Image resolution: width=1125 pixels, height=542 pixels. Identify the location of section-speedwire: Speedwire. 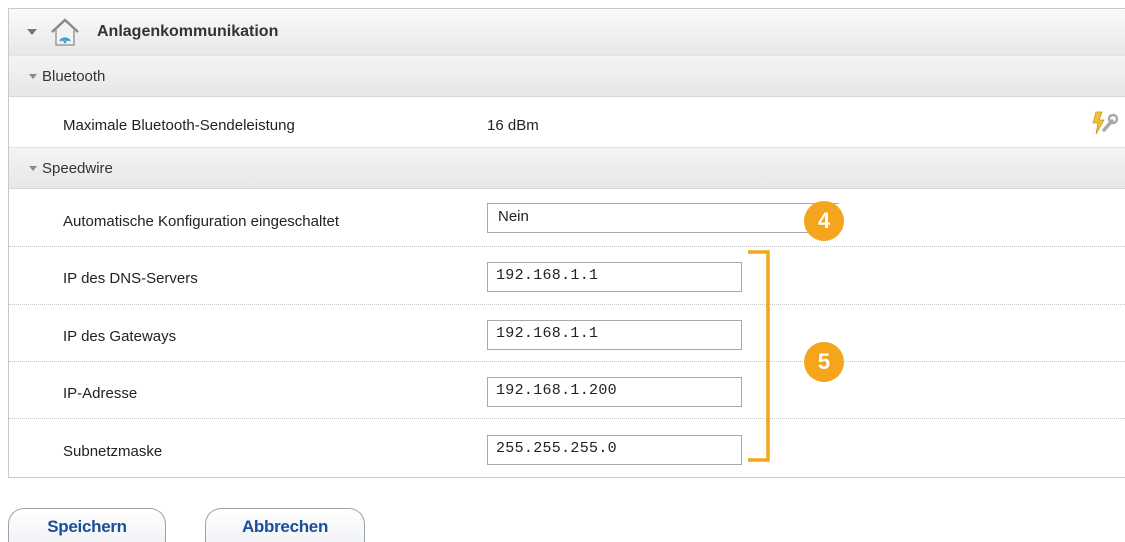
(567, 168).